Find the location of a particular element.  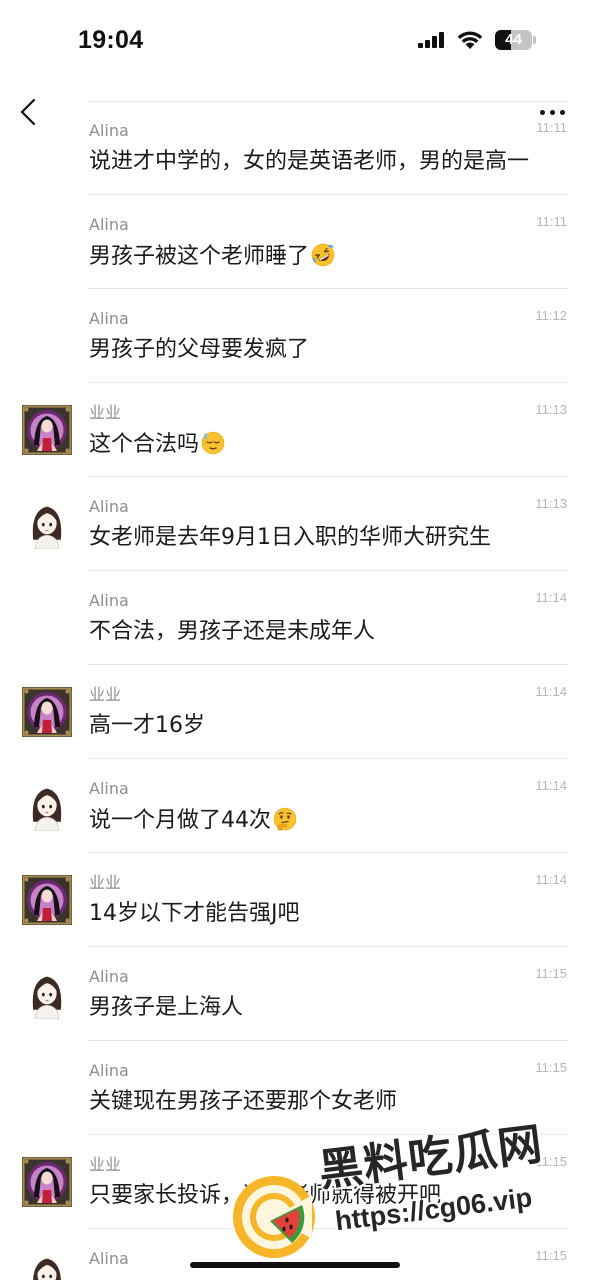

thinking-face-emoji-icon is located at coordinates (285, 819).